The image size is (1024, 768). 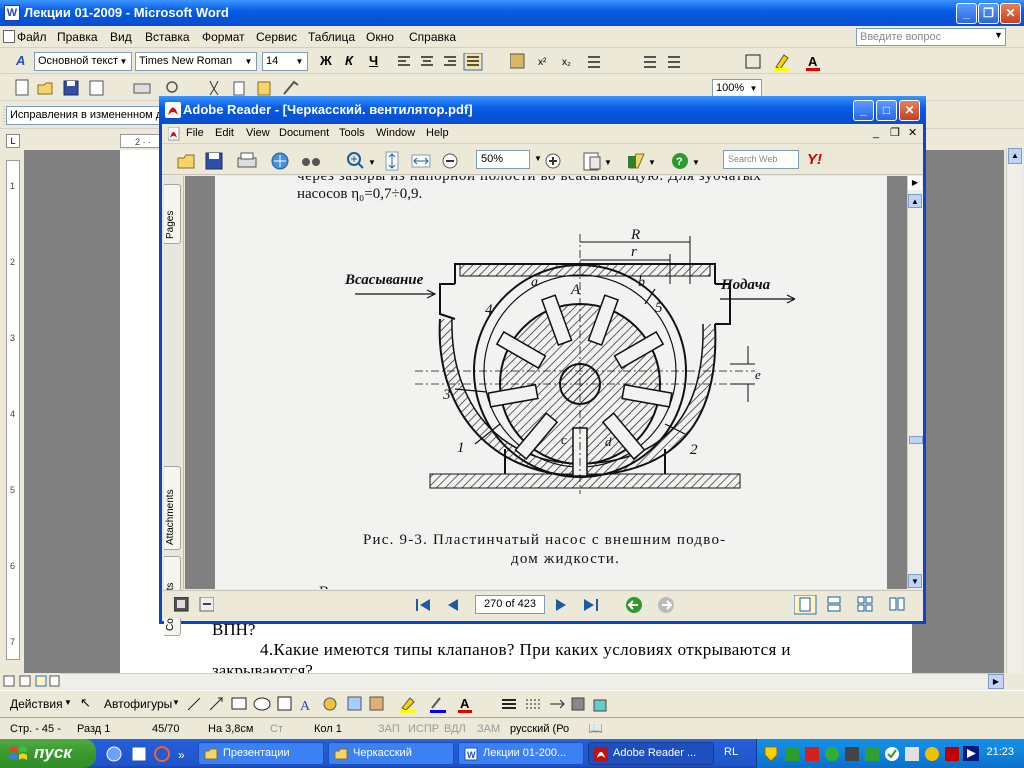 What do you see at coordinates (176, 702) in the screenshot?
I see `autoshapes-dropdown-icon: ▼` at bounding box center [176, 702].